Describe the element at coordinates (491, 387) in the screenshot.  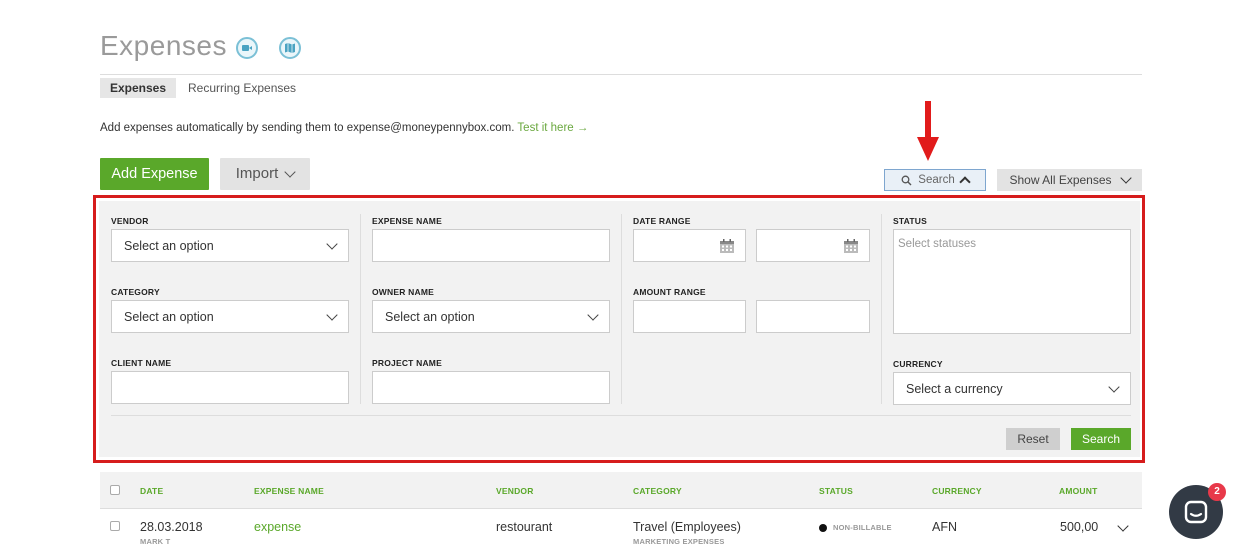
I see `project-name-input` at that location.